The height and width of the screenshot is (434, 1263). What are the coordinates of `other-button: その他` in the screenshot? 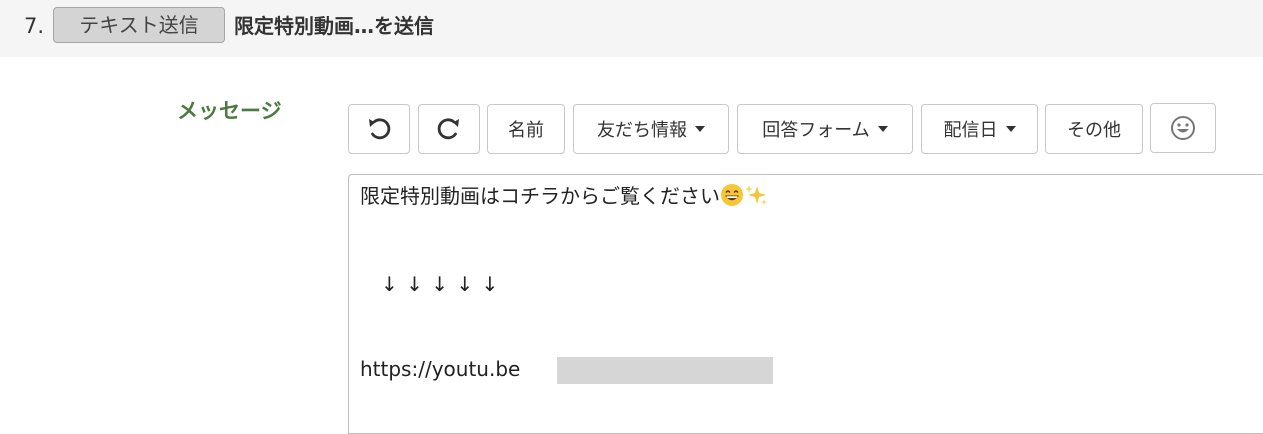 It's located at (1094, 129).